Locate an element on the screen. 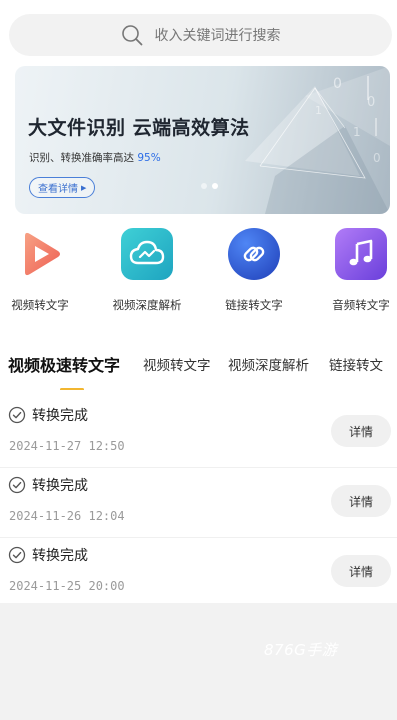 The height and width of the screenshot is (720, 397). tab-video-to-text: 视频转文字 is located at coordinates (177, 364).